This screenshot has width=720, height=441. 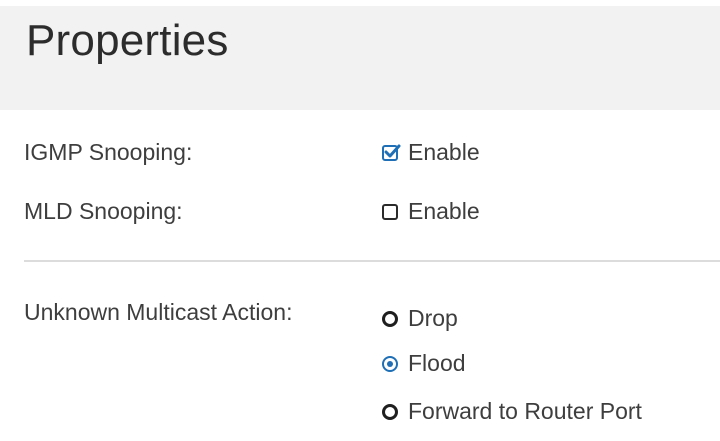 I want to click on multicast-action-drop-option: Drop, so click(x=420, y=318).